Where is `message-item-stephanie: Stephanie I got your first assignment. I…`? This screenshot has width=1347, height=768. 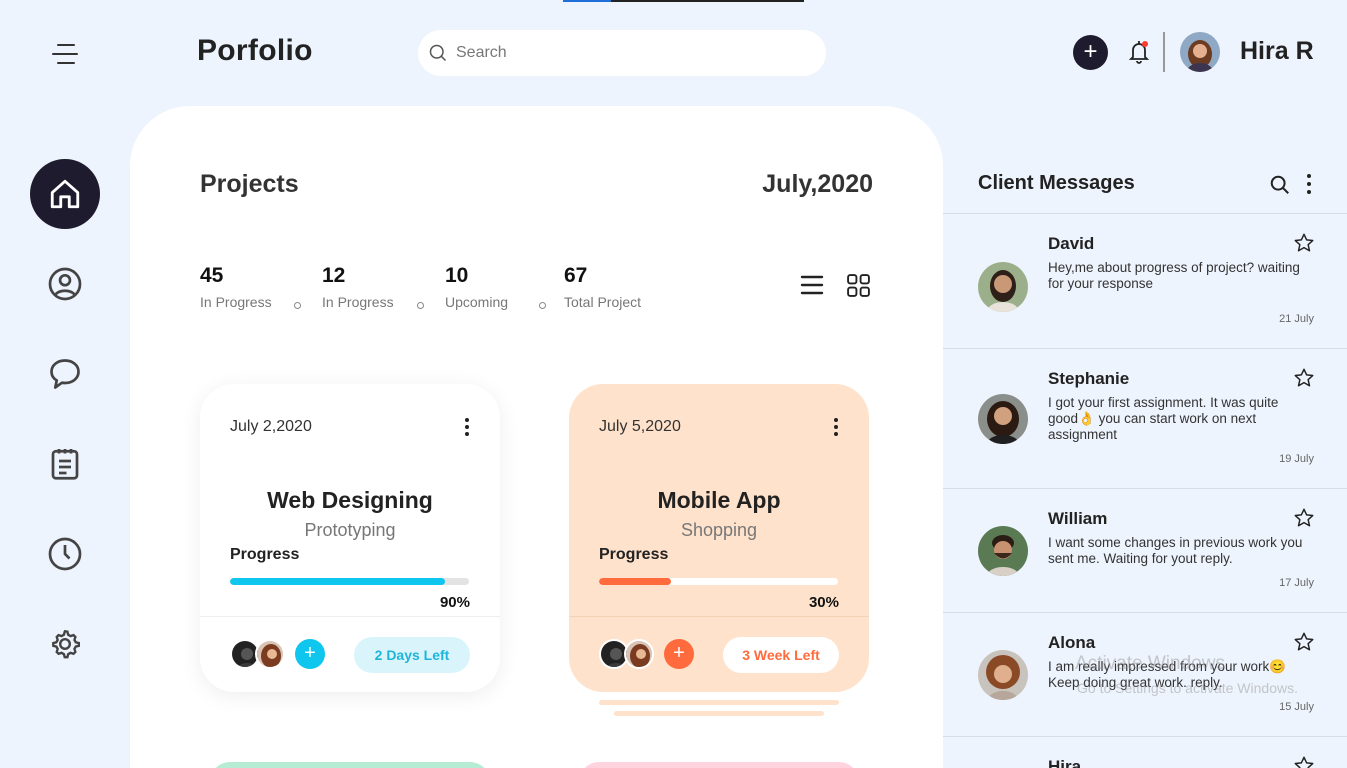
message-item-stephanie: Stephanie I got your first assignment. I… is located at coordinates (1145, 419).